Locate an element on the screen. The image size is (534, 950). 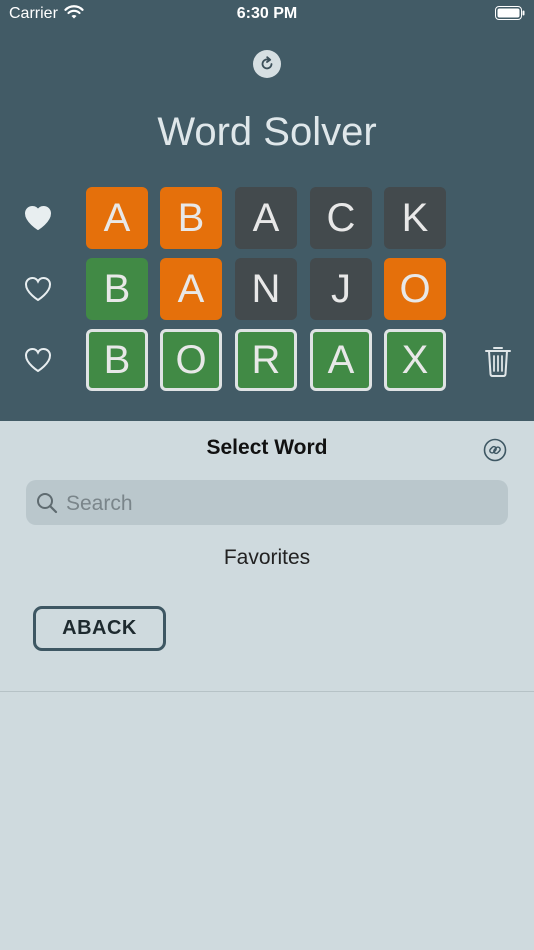
heart-filled-icon is located at coordinates (38, 218).